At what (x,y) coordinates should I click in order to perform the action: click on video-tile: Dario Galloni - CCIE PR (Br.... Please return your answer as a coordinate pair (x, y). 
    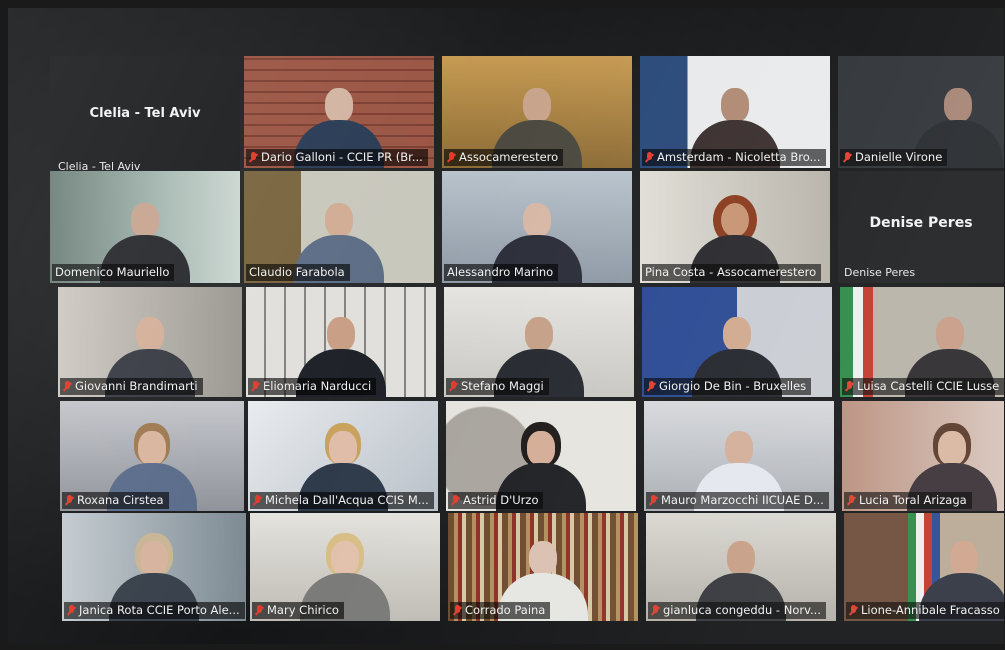
    Looking at the image, I should click on (339, 112).